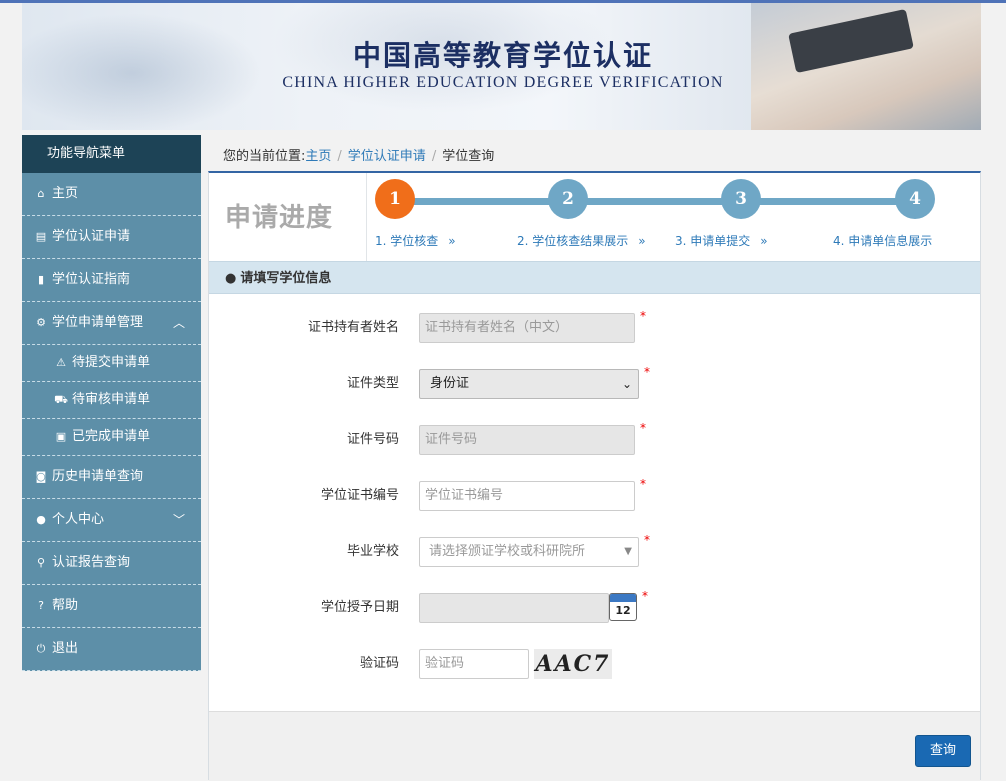 The height and width of the screenshot is (781, 1006). What do you see at coordinates (111, 194) in the screenshot?
I see `sidebar-item-home: ⌂ 主页` at bounding box center [111, 194].